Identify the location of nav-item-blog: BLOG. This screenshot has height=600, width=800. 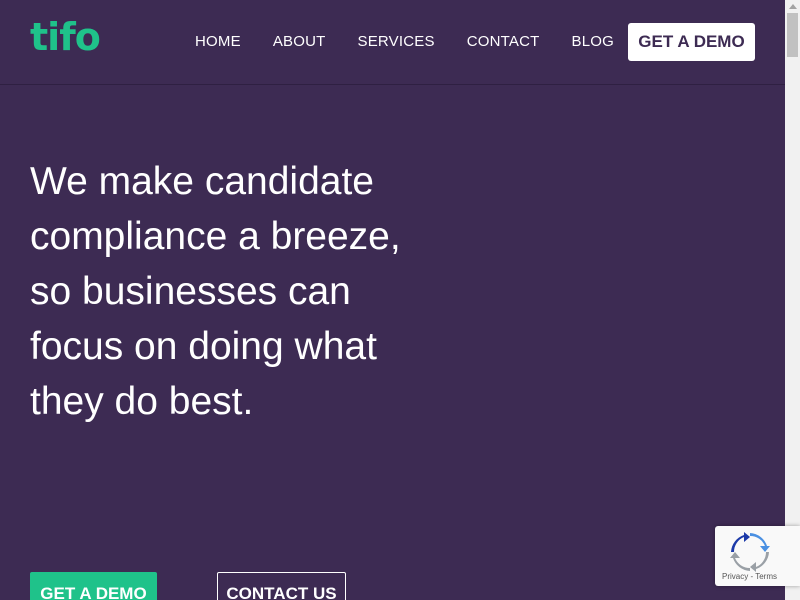
(592, 41).